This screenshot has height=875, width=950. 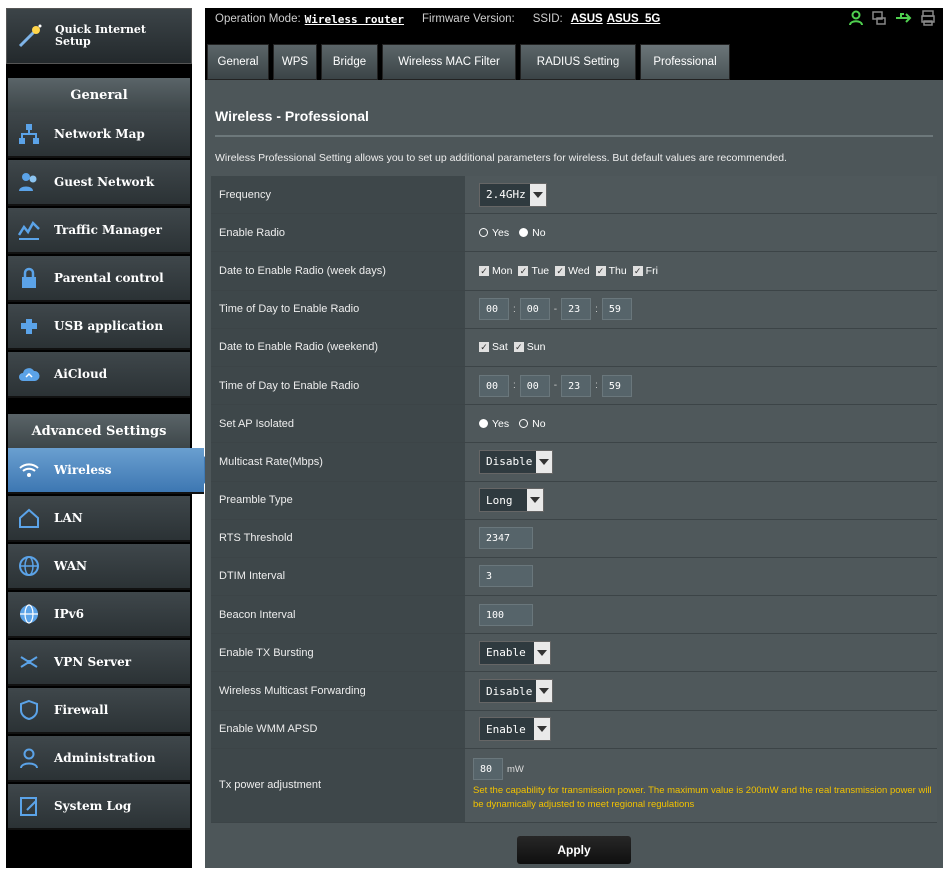 What do you see at coordinates (29, 326) in the screenshot?
I see `usb-application-icon` at bounding box center [29, 326].